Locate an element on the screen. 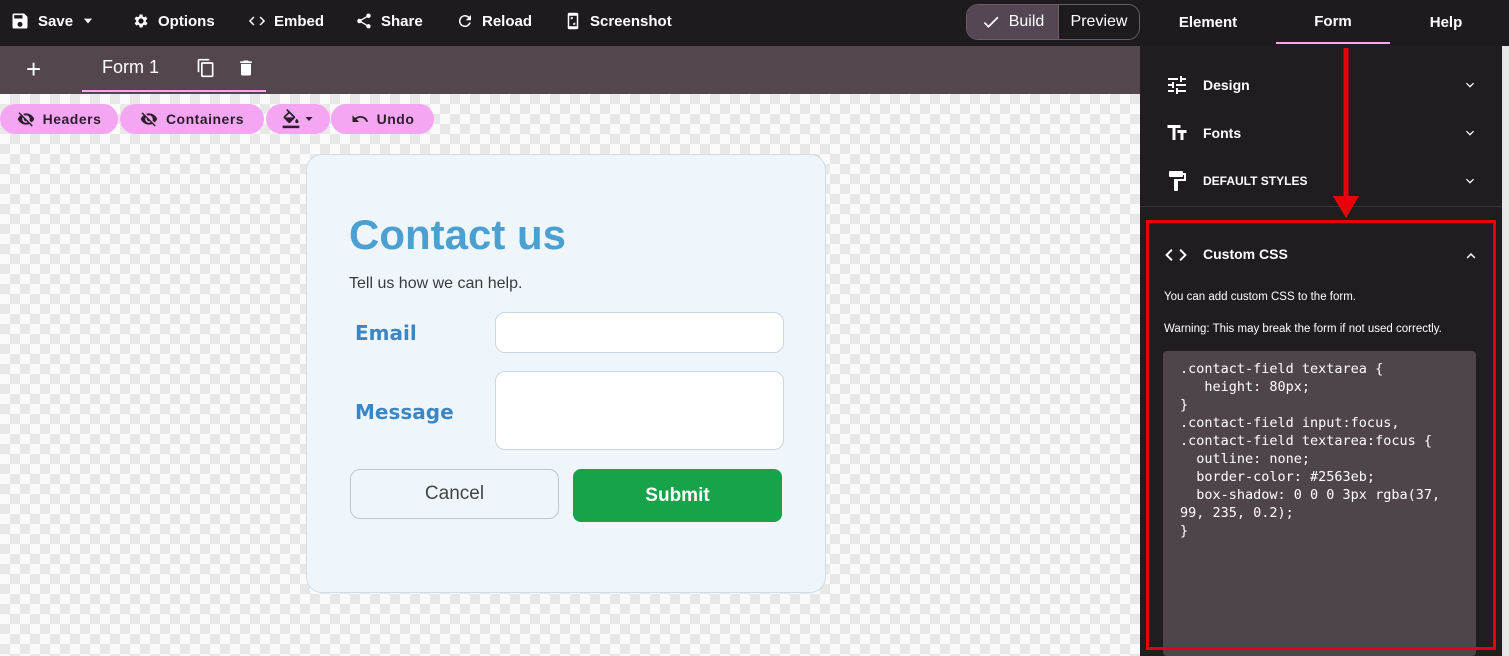  text-fields-icon is located at coordinates (1177, 132).